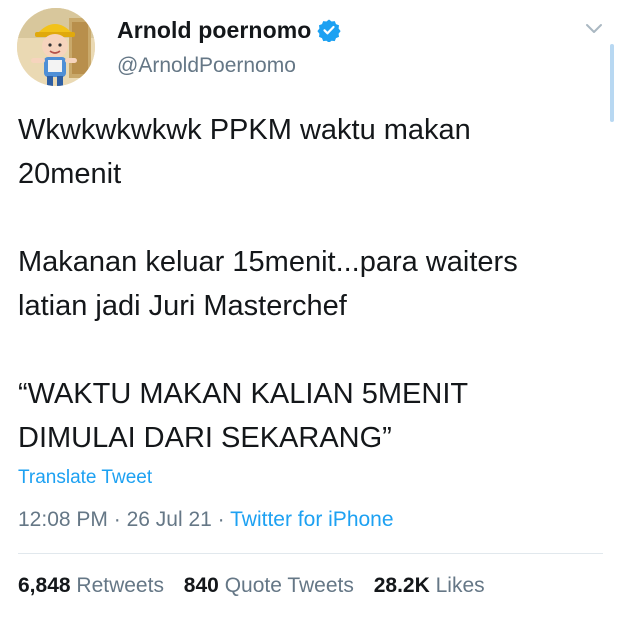 The image size is (620, 618). What do you see at coordinates (44, 585) in the screenshot?
I see `retweets-count: 6,848` at bounding box center [44, 585].